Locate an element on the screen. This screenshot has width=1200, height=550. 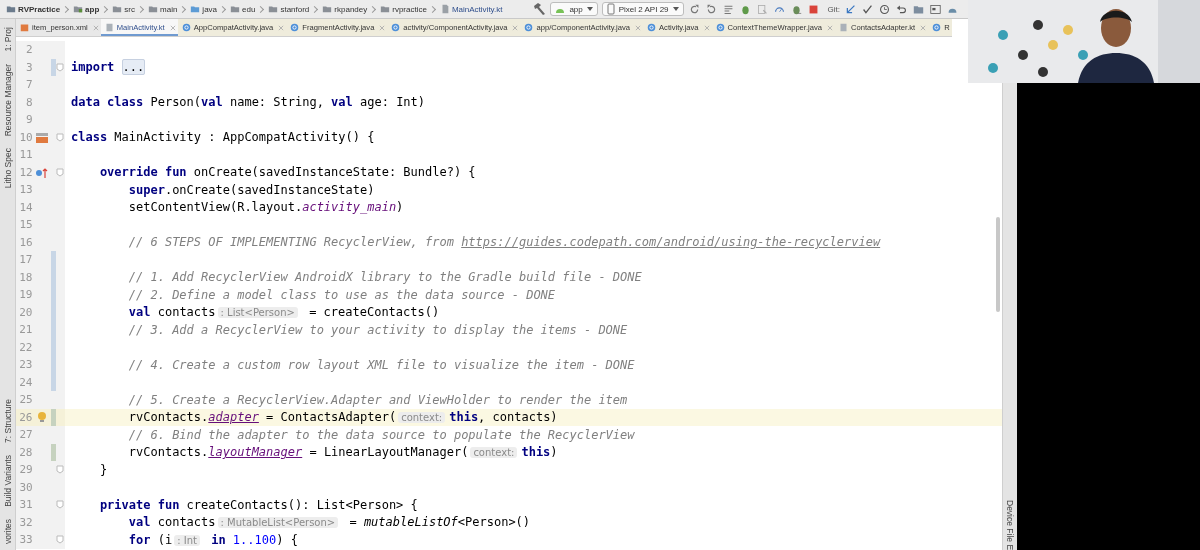
code-line: override fun onCreate(savedInstanceState: Bundle?) { is located at coordinates (287, 172).